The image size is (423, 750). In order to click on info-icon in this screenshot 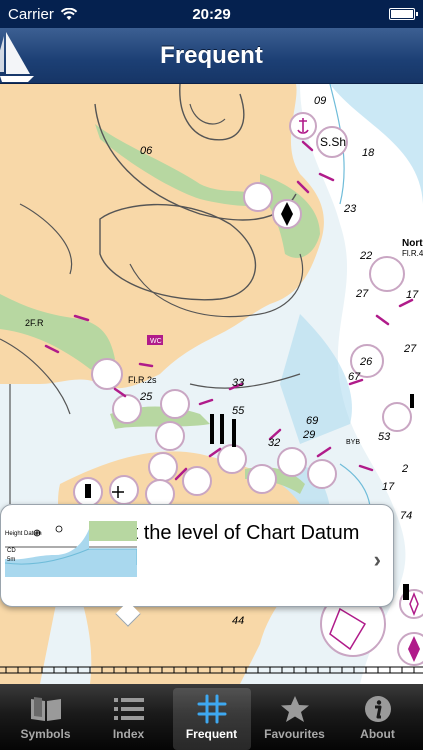, I will do `click(378, 709)`.